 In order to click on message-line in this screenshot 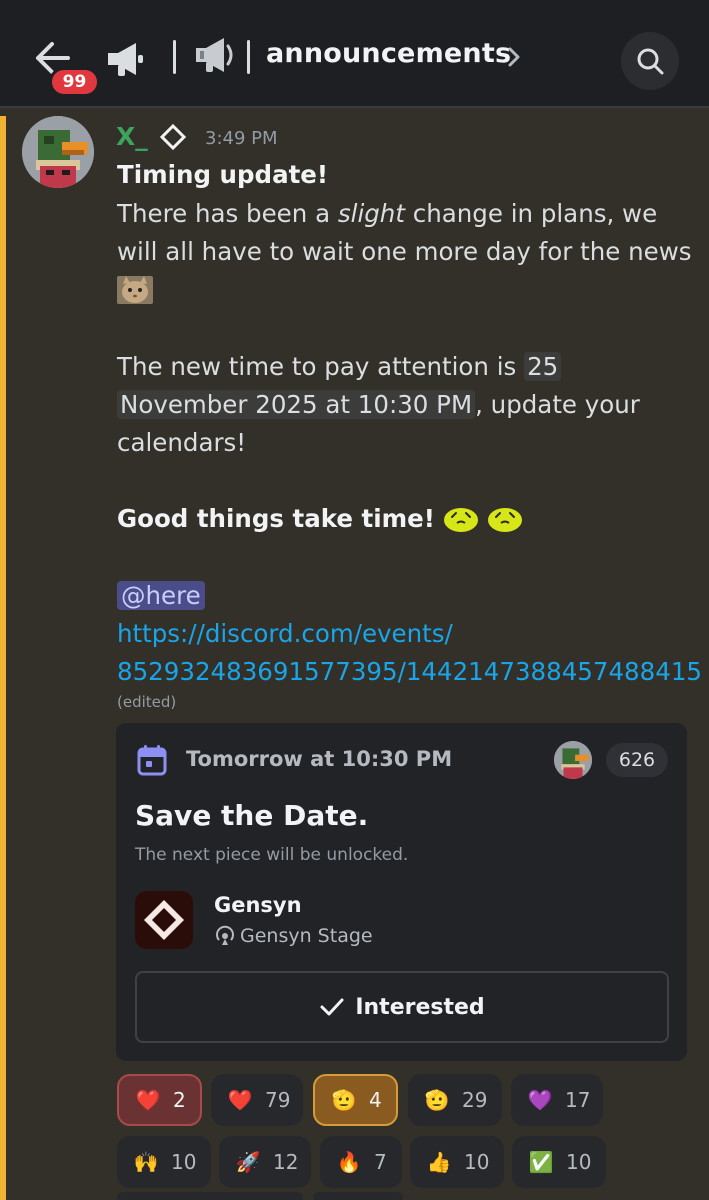, I will do `click(135, 290)`.